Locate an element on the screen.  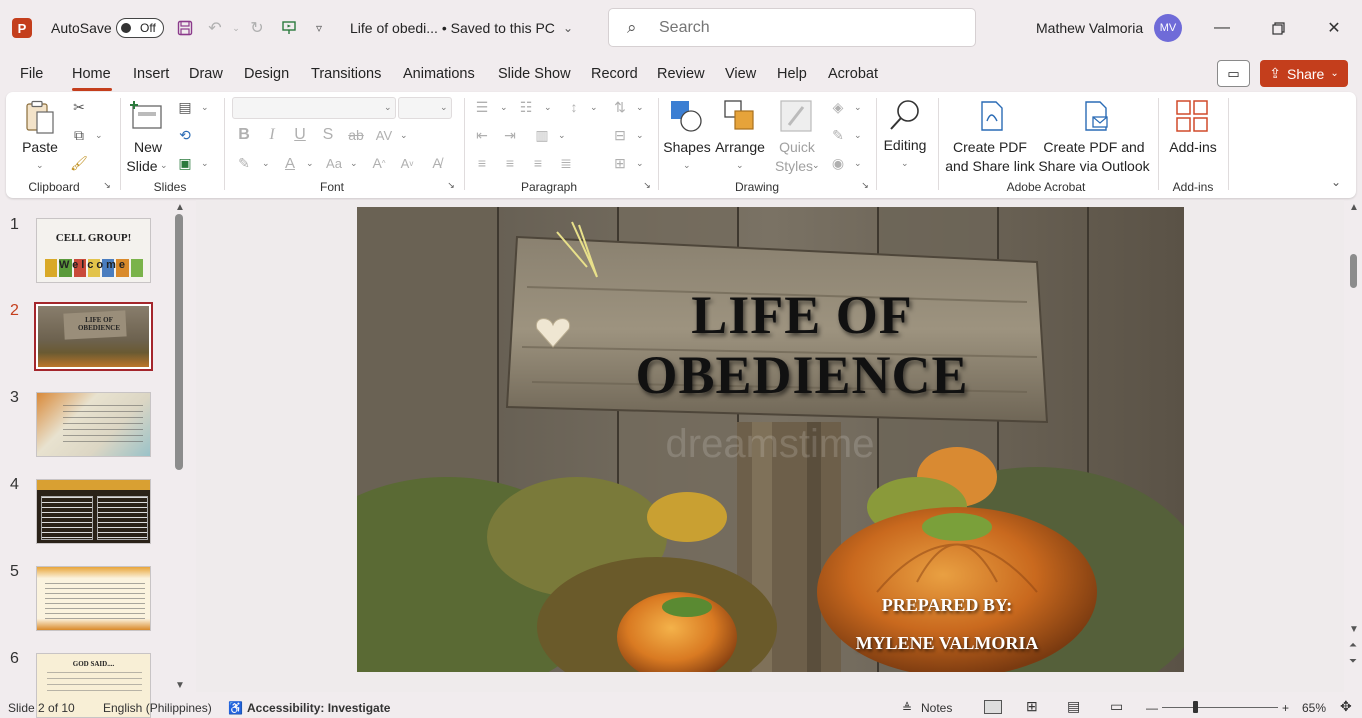
align-center-icon: ≡ is located at coordinates (510, 163).